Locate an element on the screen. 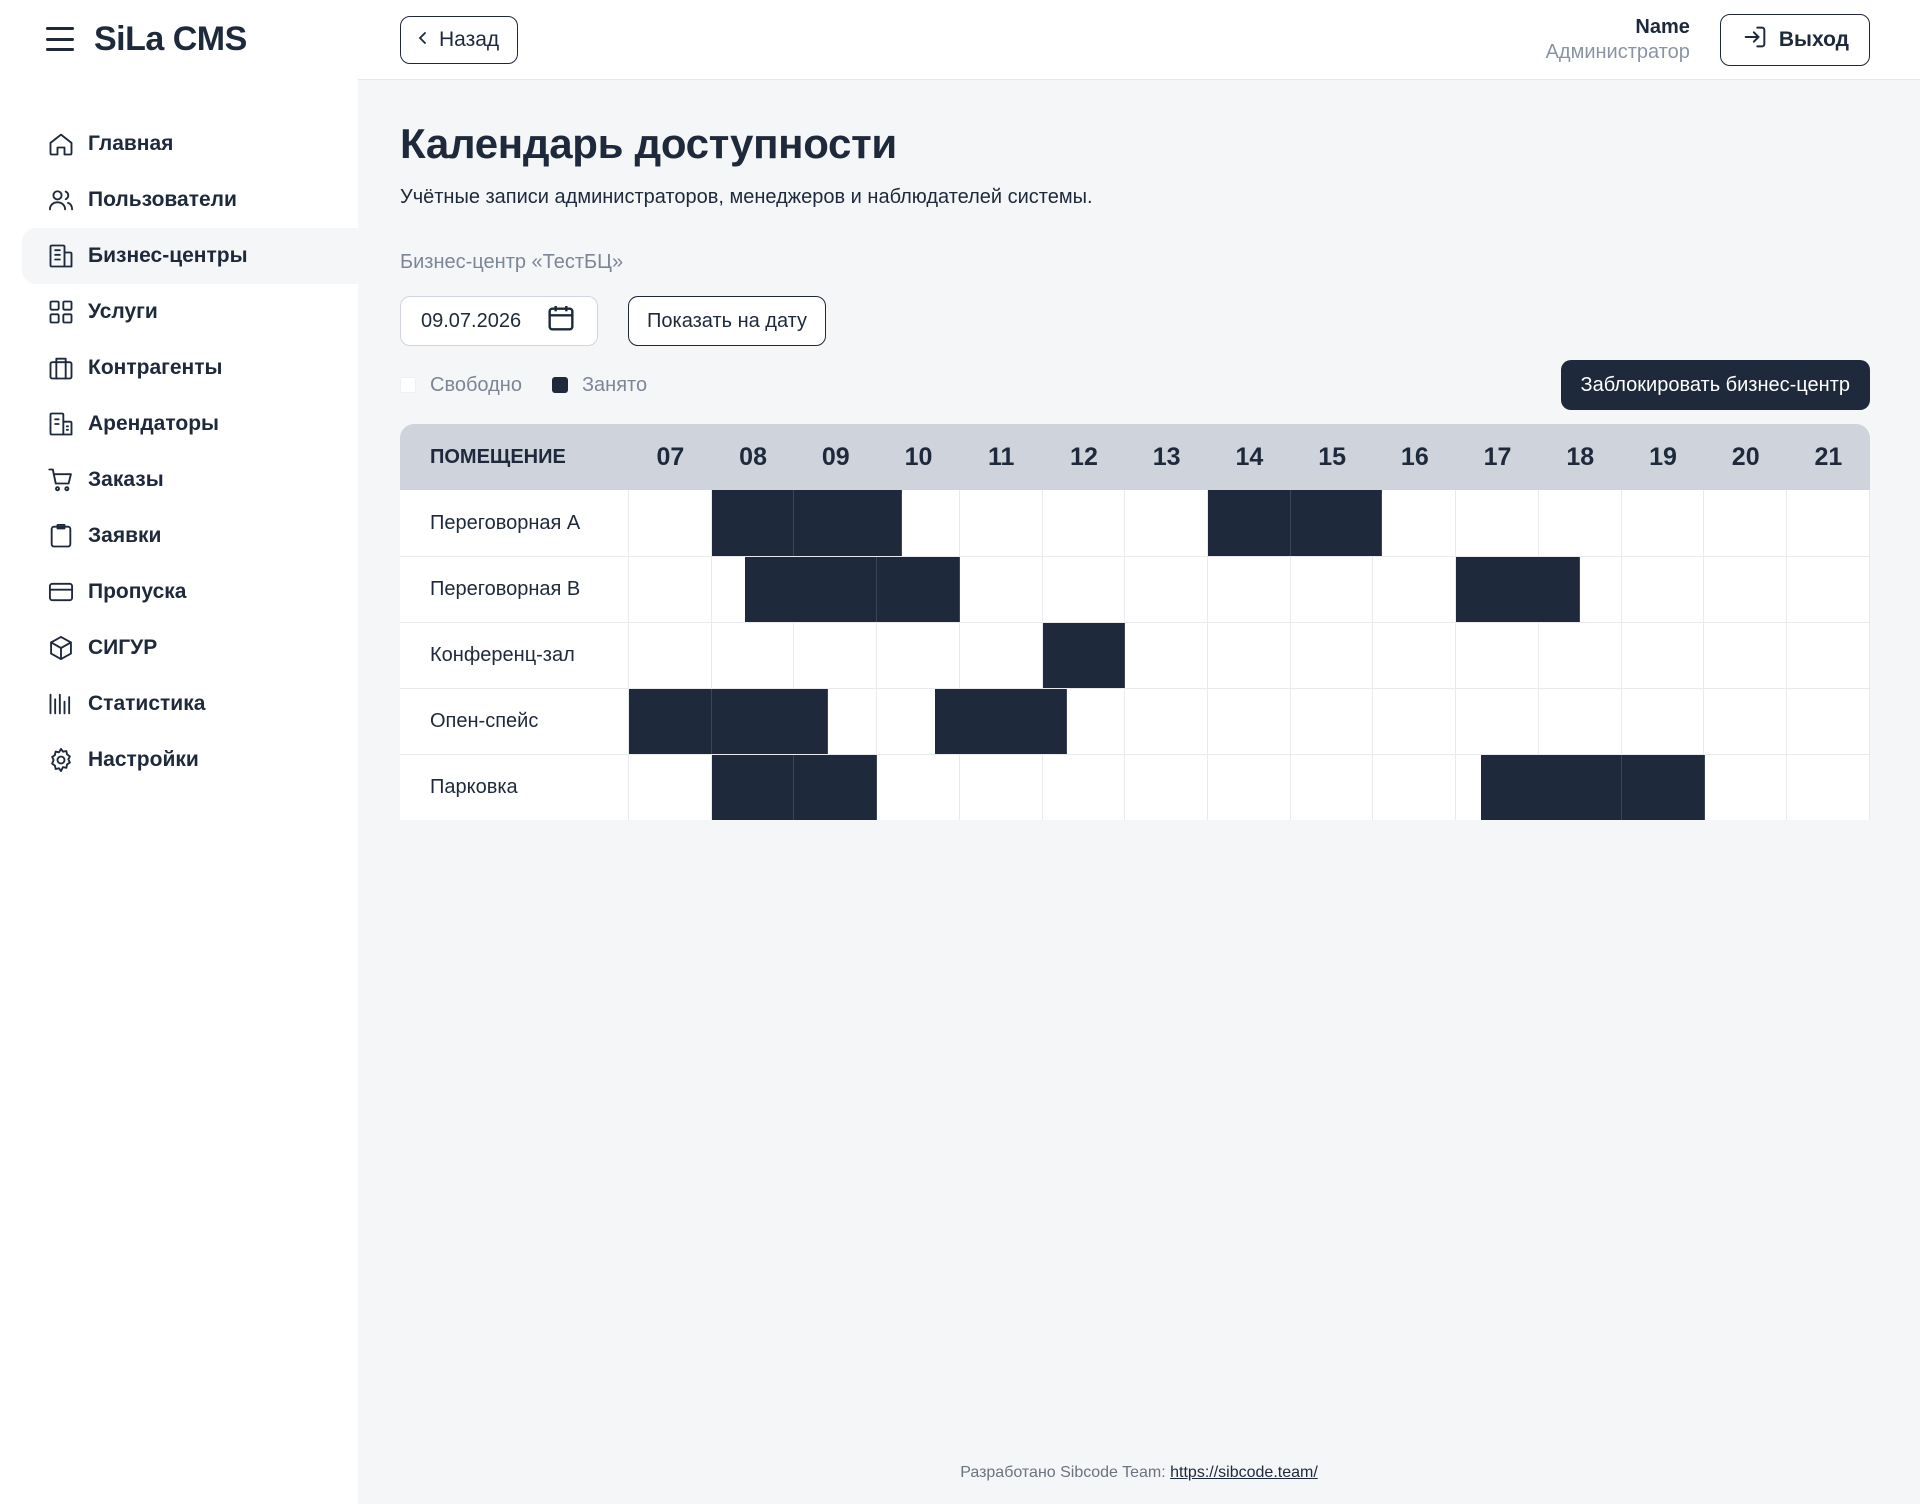 The width and height of the screenshot is (1920, 1504). sidebar-item-label: Статистика is located at coordinates (147, 703).